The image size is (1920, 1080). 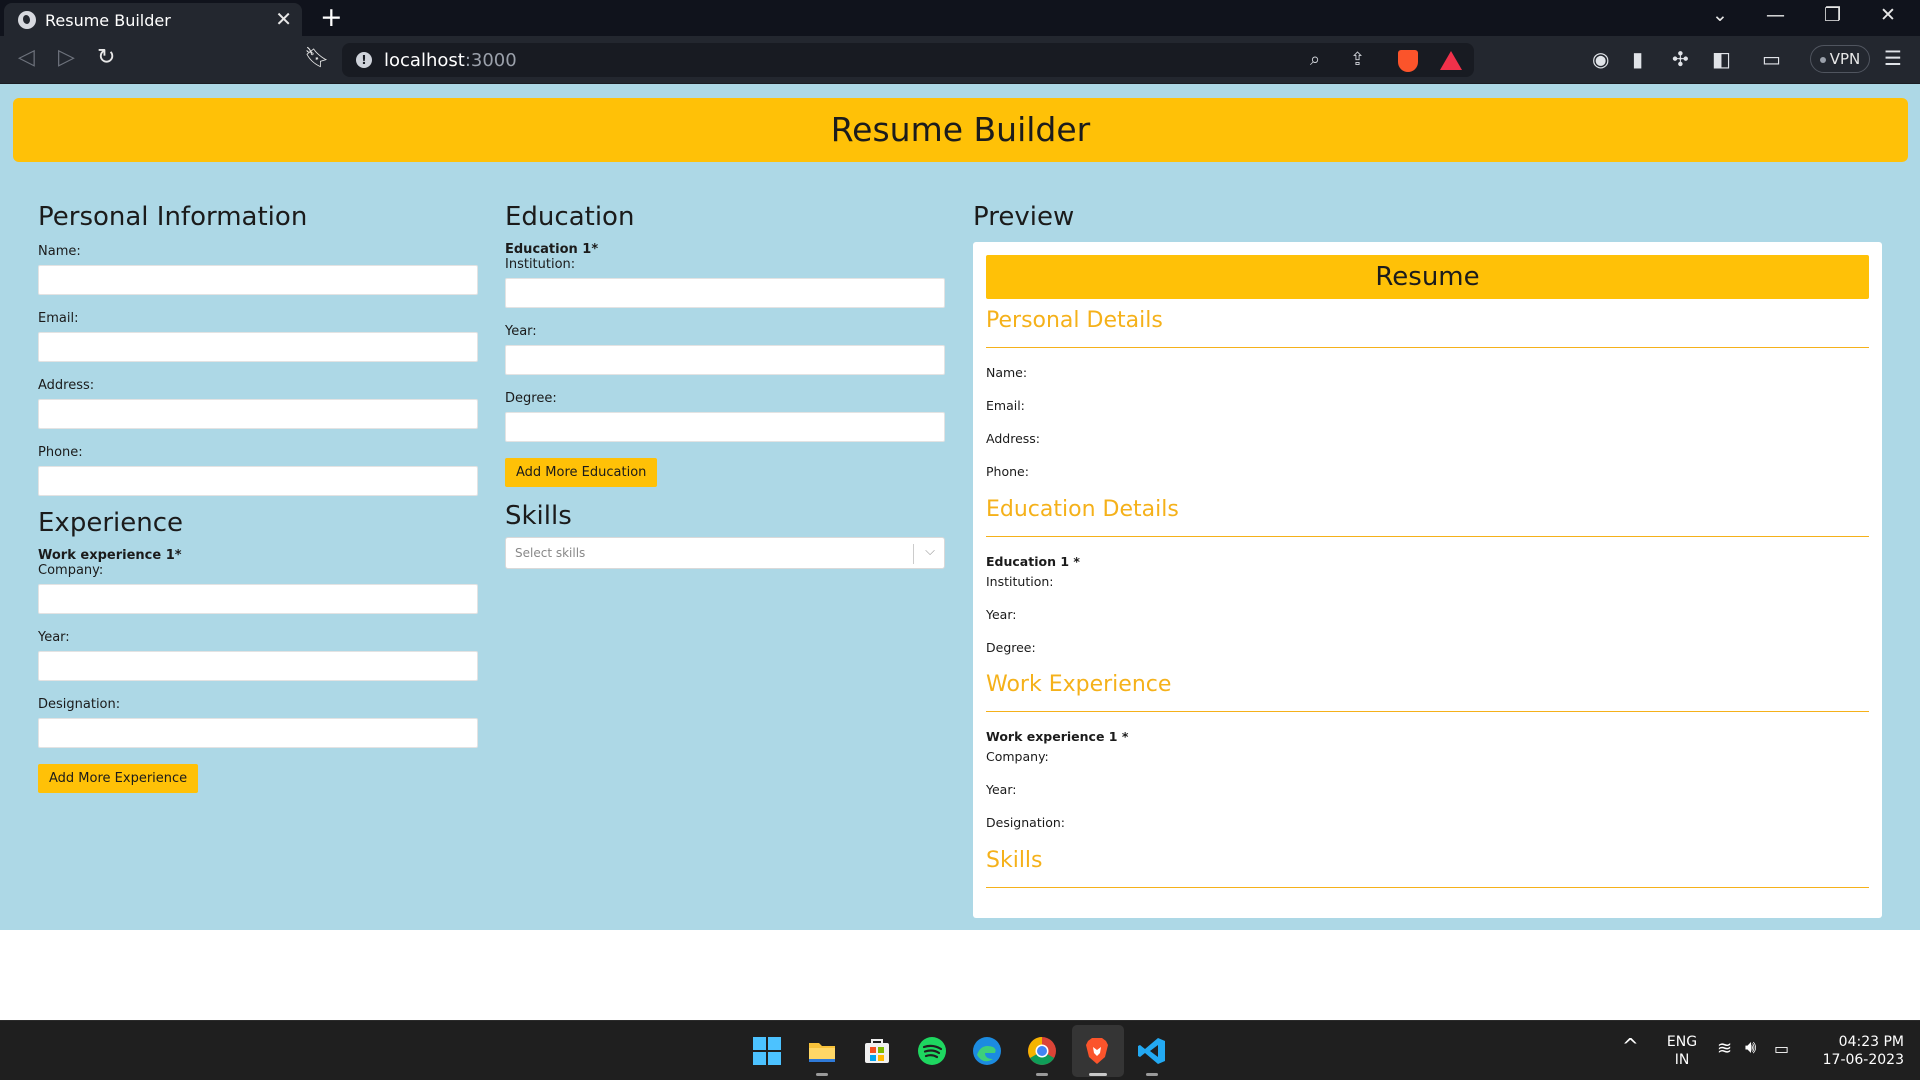 What do you see at coordinates (258, 414) in the screenshot?
I see `address-input` at bounding box center [258, 414].